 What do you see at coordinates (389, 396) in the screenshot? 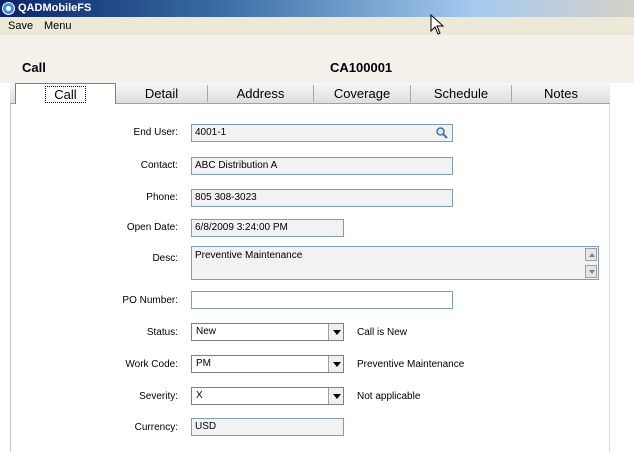
I see `severity-note: Not applicable` at bounding box center [389, 396].